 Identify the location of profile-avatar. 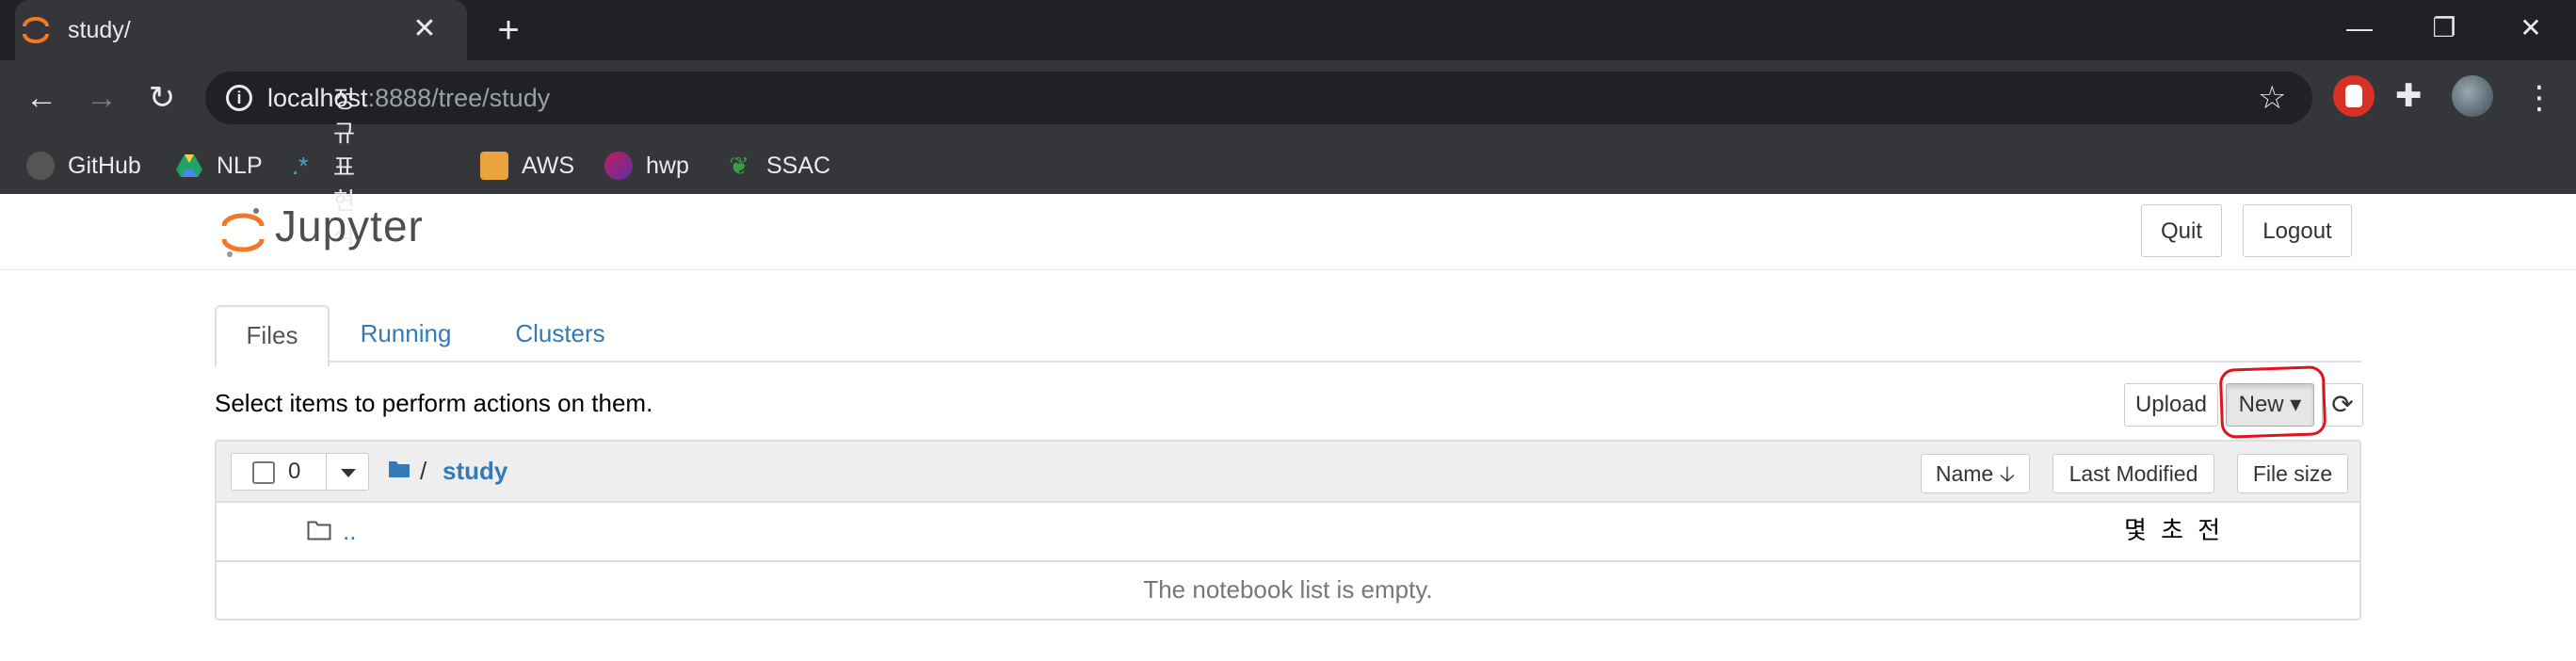
(2472, 96).